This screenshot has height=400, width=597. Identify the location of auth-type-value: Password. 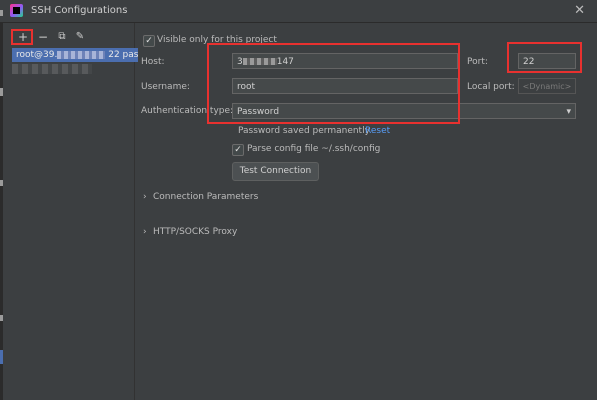
(258, 112).